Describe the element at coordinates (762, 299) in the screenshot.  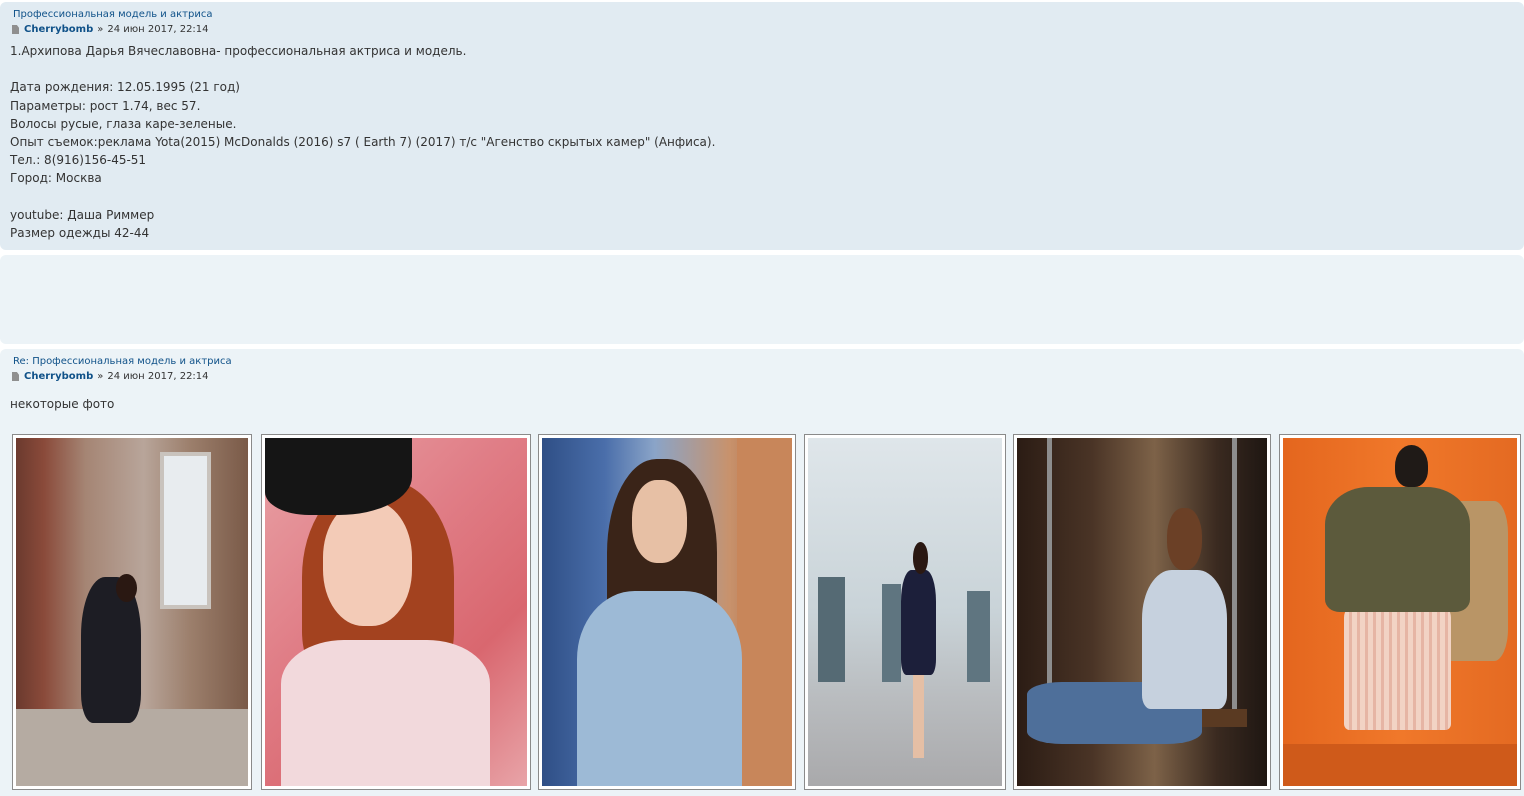
I see `post-spacer` at that location.